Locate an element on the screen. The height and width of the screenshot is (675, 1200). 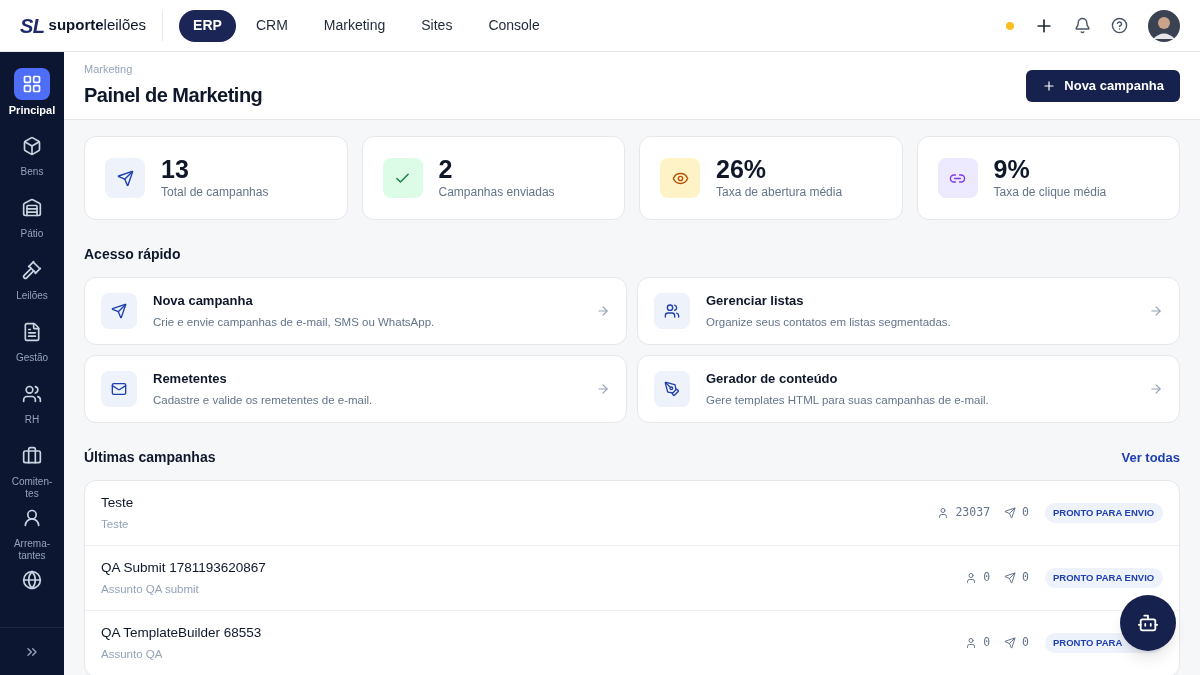
card-title: Gerenciar listas is located at coordinates (755, 301).